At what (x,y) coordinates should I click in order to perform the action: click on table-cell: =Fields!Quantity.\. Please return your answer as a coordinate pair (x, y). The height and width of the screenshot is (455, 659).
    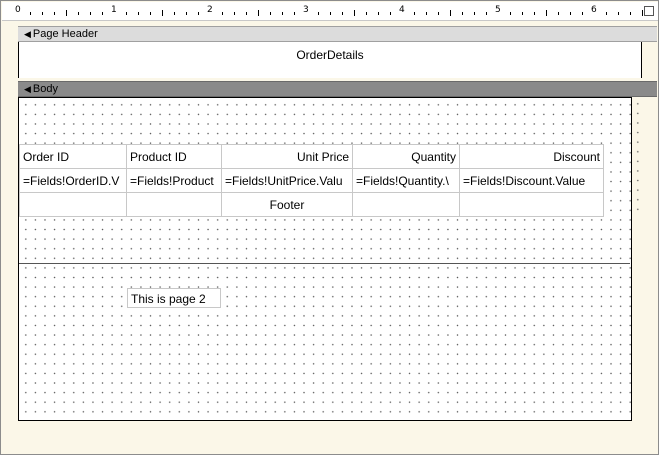
    Looking at the image, I should click on (406, 180).